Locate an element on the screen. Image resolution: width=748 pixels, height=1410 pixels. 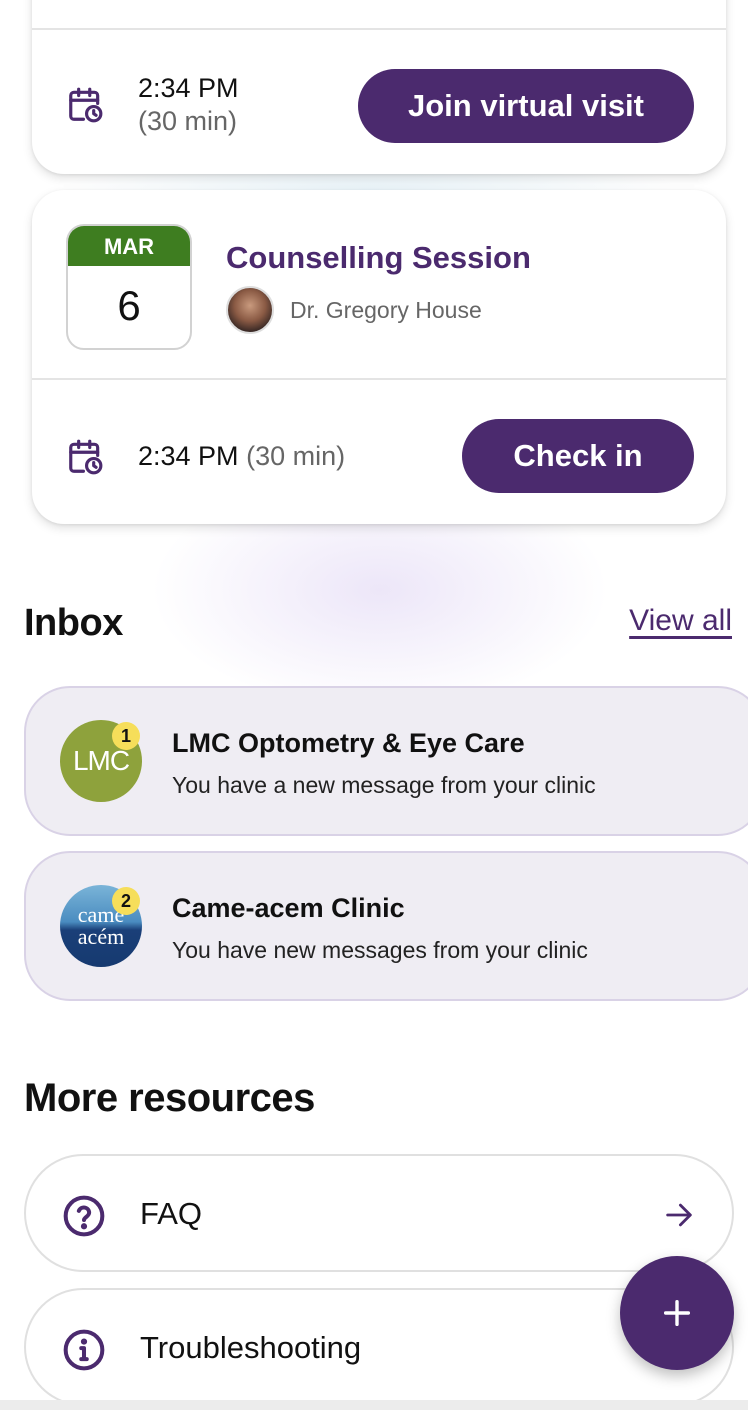
view-all-link: View all is located at coordinates (680, 621).